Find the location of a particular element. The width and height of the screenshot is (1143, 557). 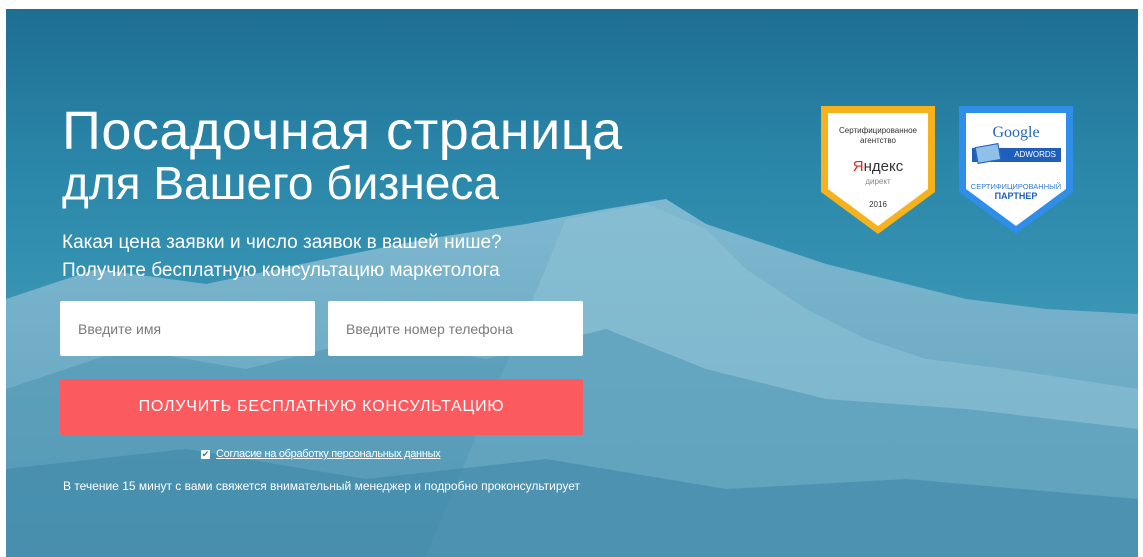

phone-input is located at coordinates (455, 328).